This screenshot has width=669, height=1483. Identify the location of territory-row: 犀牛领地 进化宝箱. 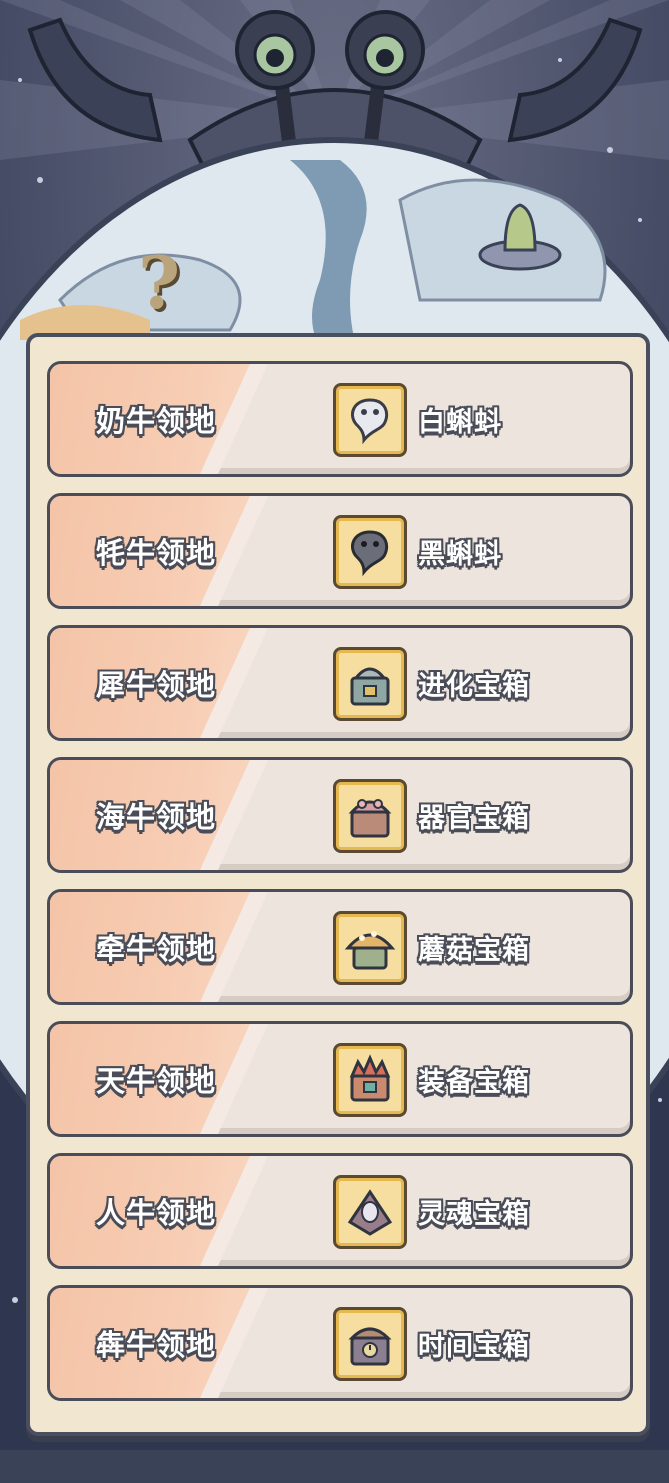
(340, 683).